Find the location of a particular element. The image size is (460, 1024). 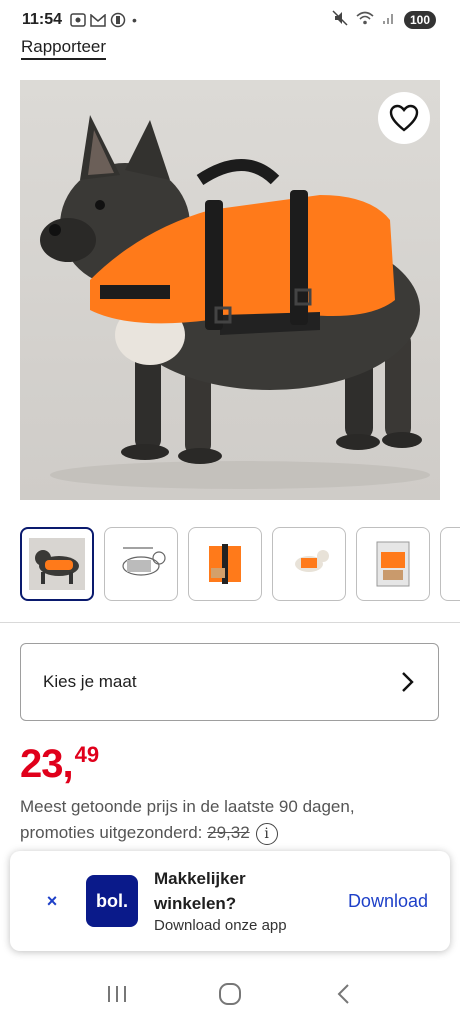

signal-icon is located at coordinates (389, 19).